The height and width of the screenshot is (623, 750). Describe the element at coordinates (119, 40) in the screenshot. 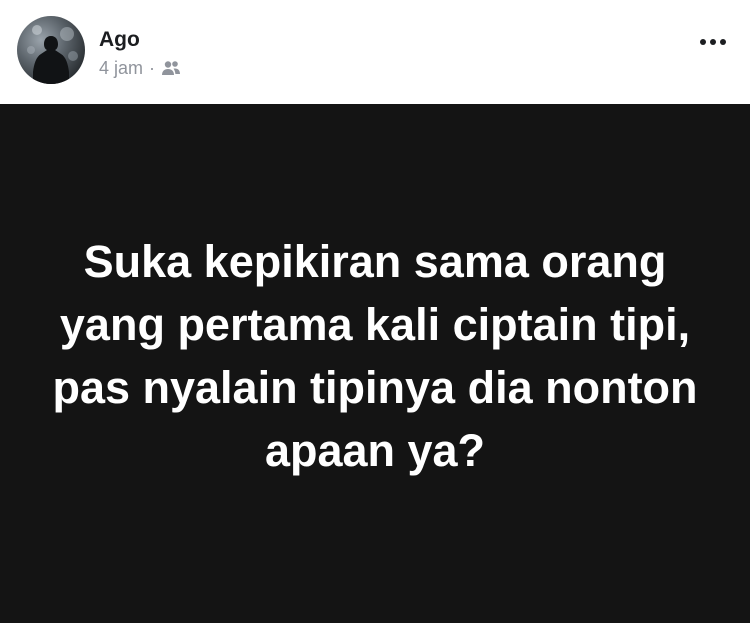

I see `author-name: Ago` at that location.